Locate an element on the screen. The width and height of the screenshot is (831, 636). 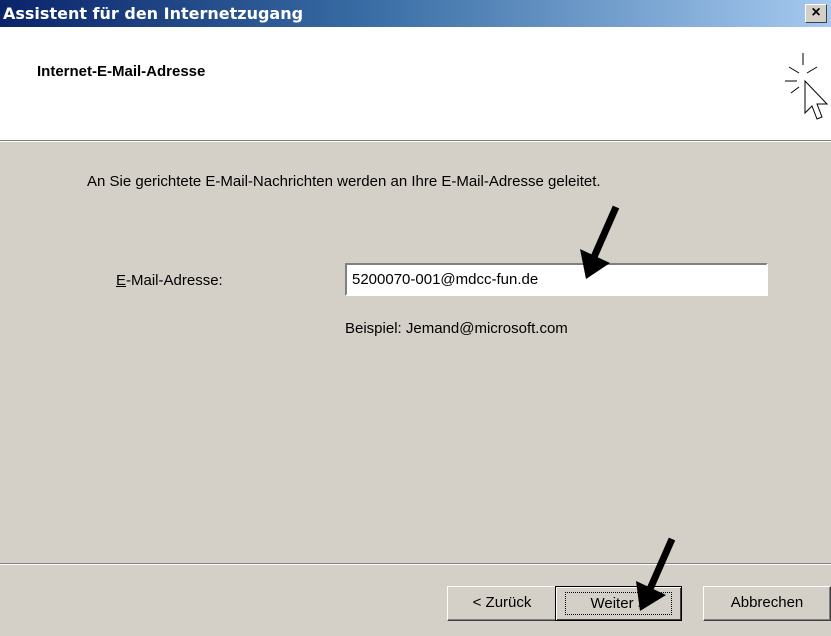
close-button: × is located at coordinates (816, 13).